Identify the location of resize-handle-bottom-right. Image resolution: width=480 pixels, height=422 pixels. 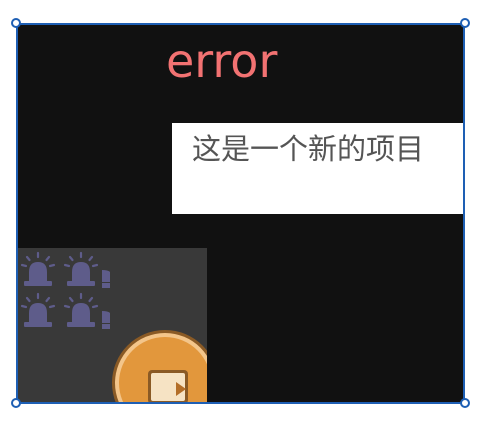
(465, 403).